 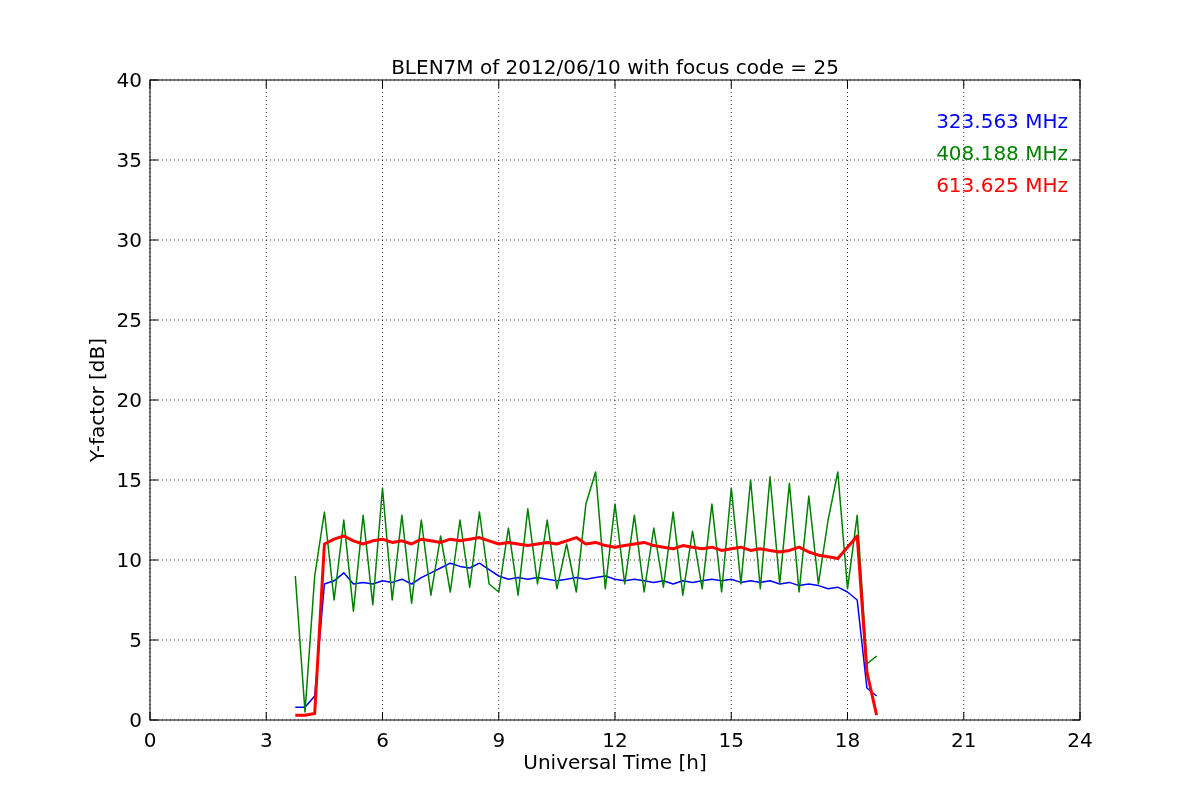 What do you see at coordinates (129, 240) in the screenshot?
I see `axis-tick-label: 30` at bounding box center [129, 240].